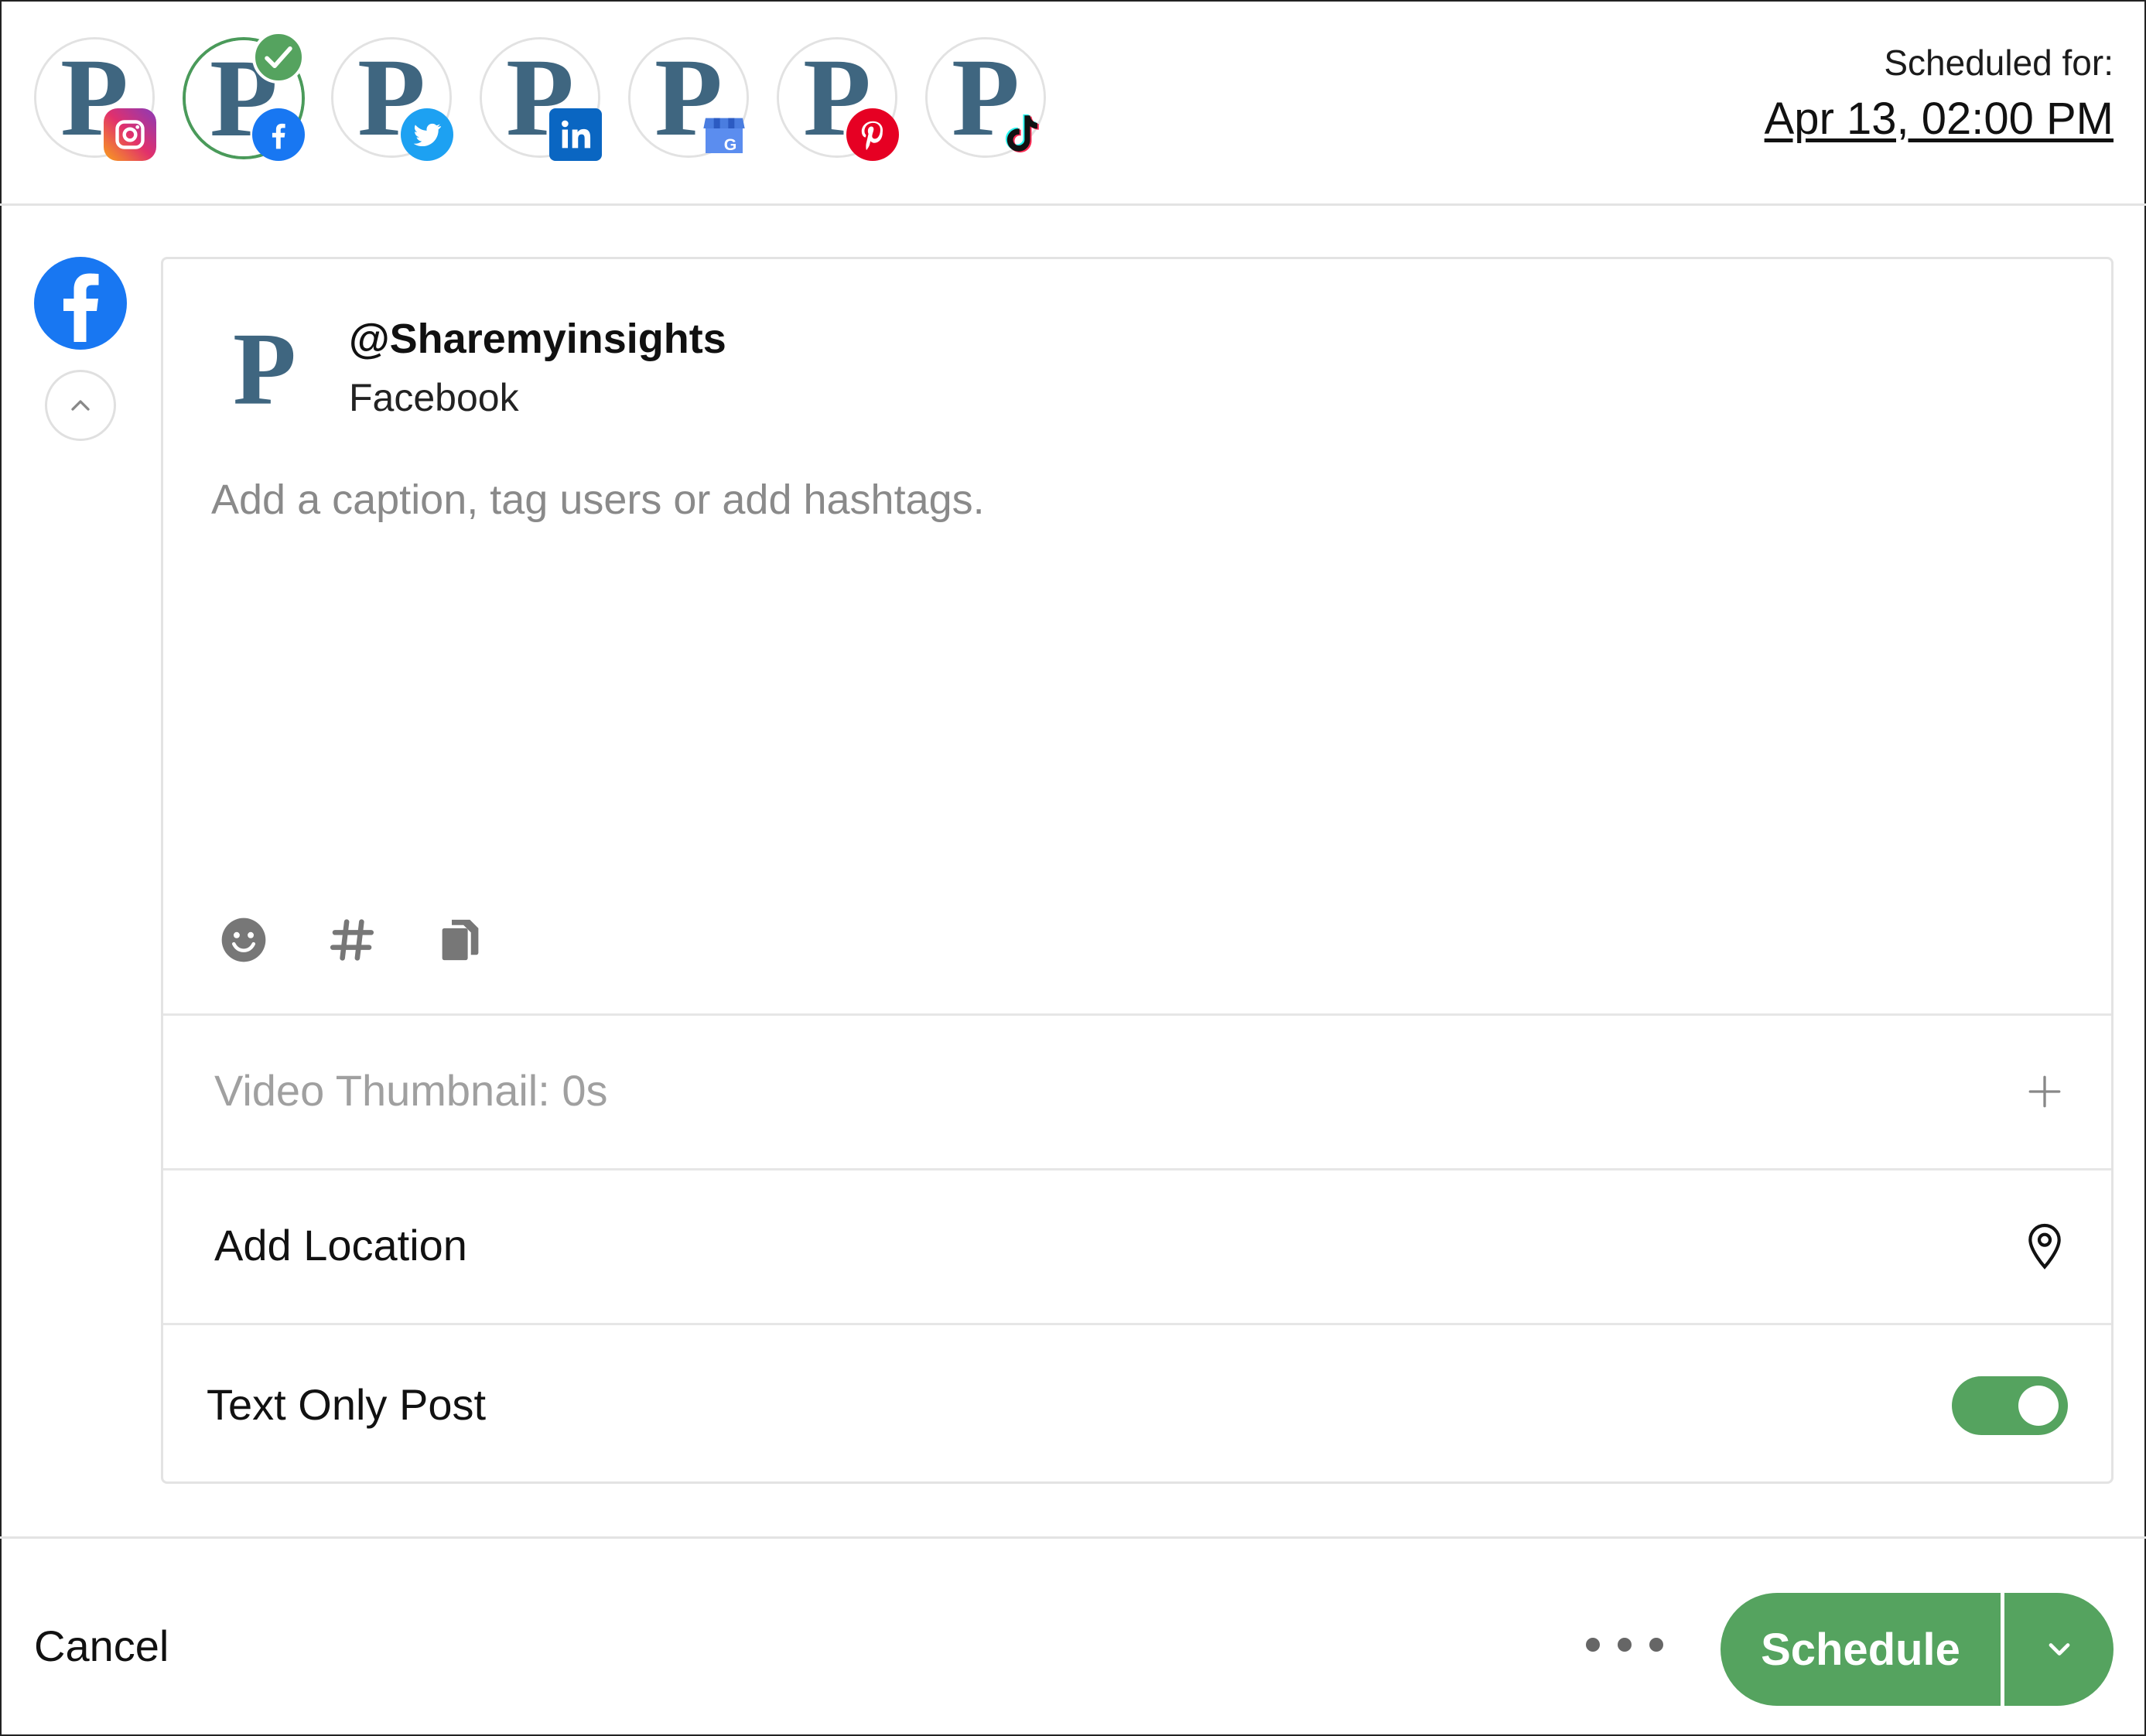 The width and height of the screenshot is (2146, 1736). What do you see at coordinates (537, 339) in the screenshot?
I see `account-handle: @Sharemyinsights` at bounding box center [537, 339].